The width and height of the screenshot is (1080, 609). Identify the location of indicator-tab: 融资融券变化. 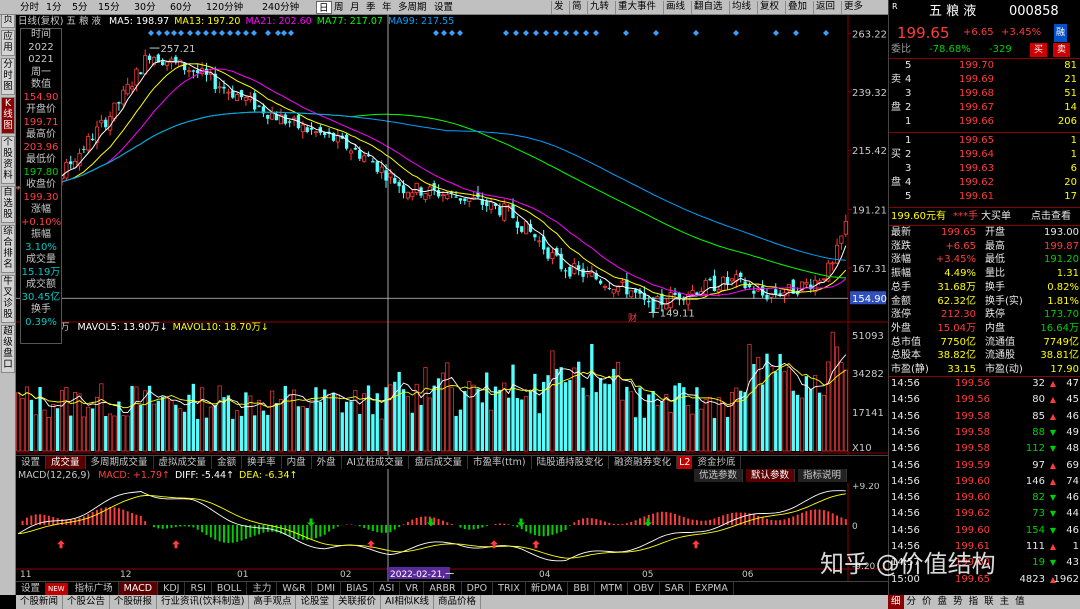
(643, 462).